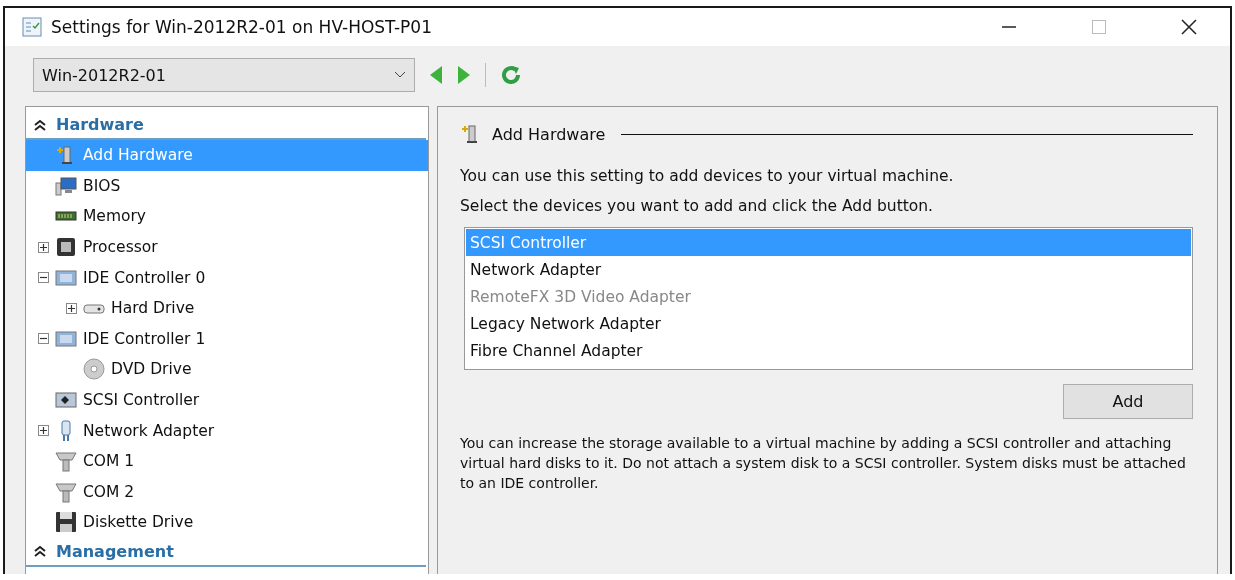  What do you see at coordinates (227, 308) in the screenshot?
I see `tree-item: Hard Drive` at bounding box center [227, 308].